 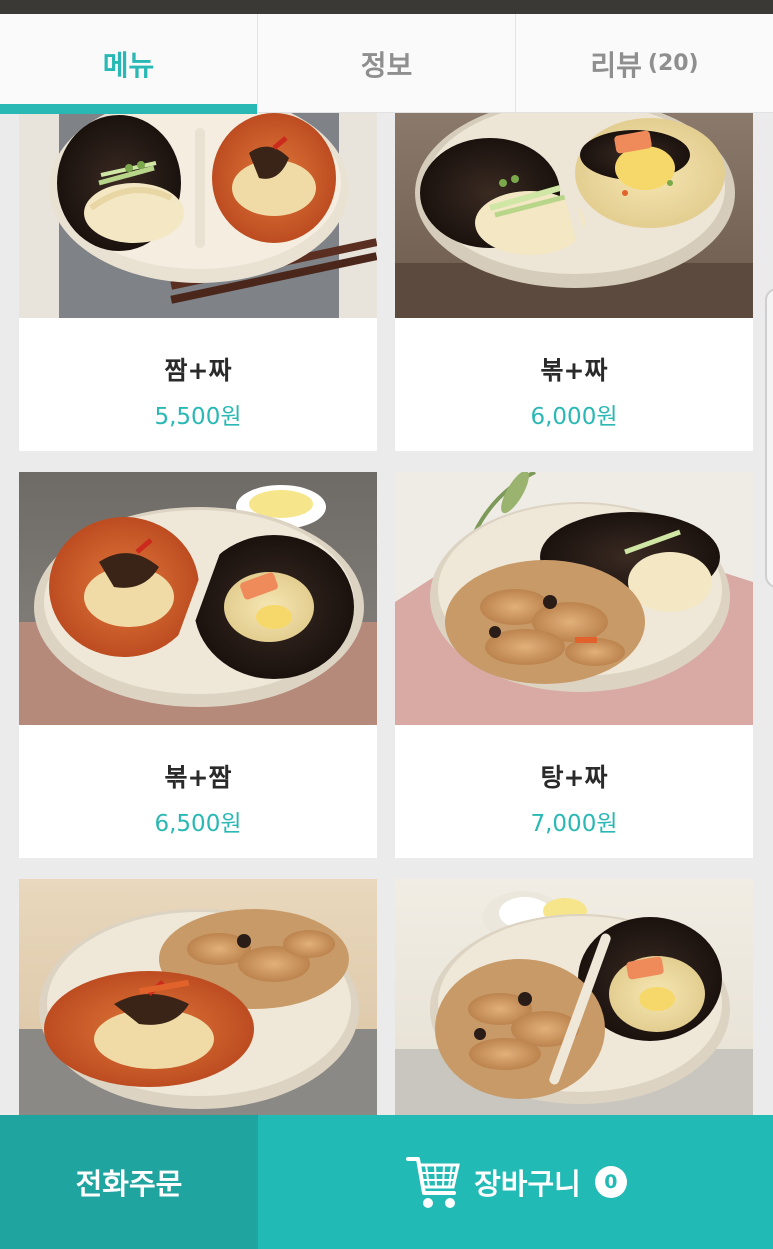 I want to click on tab-reviews-label: 리뷰, so click(x=616, y=65).